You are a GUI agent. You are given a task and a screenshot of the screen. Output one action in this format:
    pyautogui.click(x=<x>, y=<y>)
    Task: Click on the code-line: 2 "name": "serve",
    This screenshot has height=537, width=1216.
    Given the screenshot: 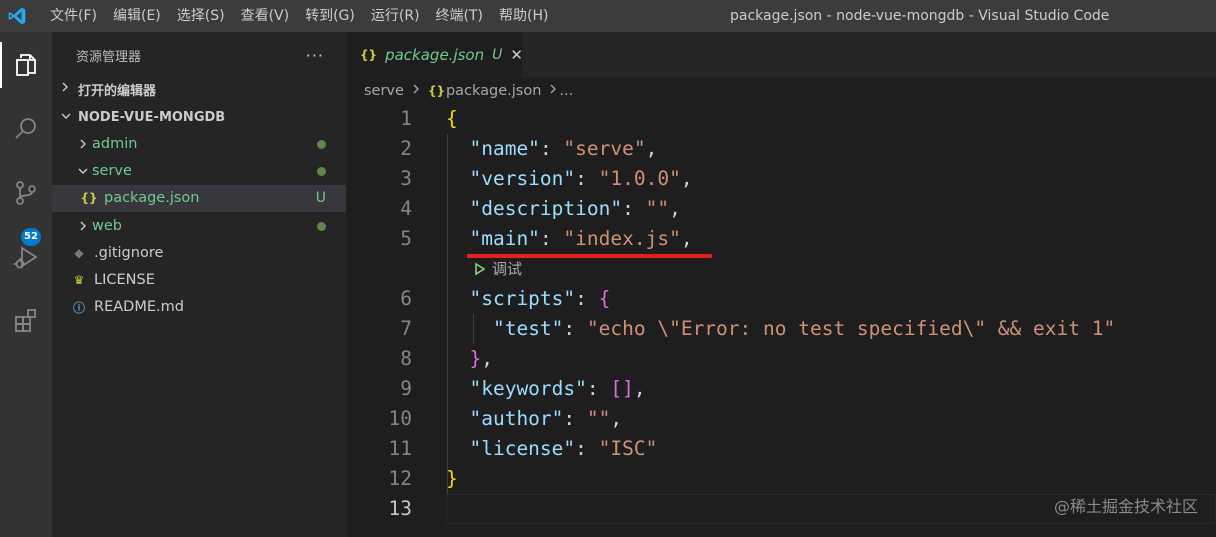 What is the action you would take?
    pyautogui.click(x=781, y=149)
    